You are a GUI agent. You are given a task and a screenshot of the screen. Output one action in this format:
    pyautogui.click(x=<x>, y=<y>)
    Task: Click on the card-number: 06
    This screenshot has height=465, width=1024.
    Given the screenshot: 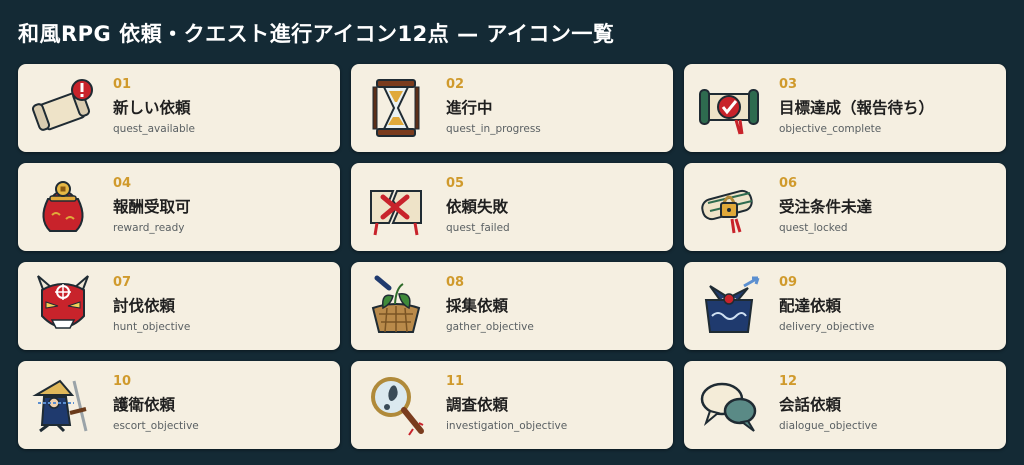 What is the action you would take?
    pyautogui.click(x=788, y=183)
    